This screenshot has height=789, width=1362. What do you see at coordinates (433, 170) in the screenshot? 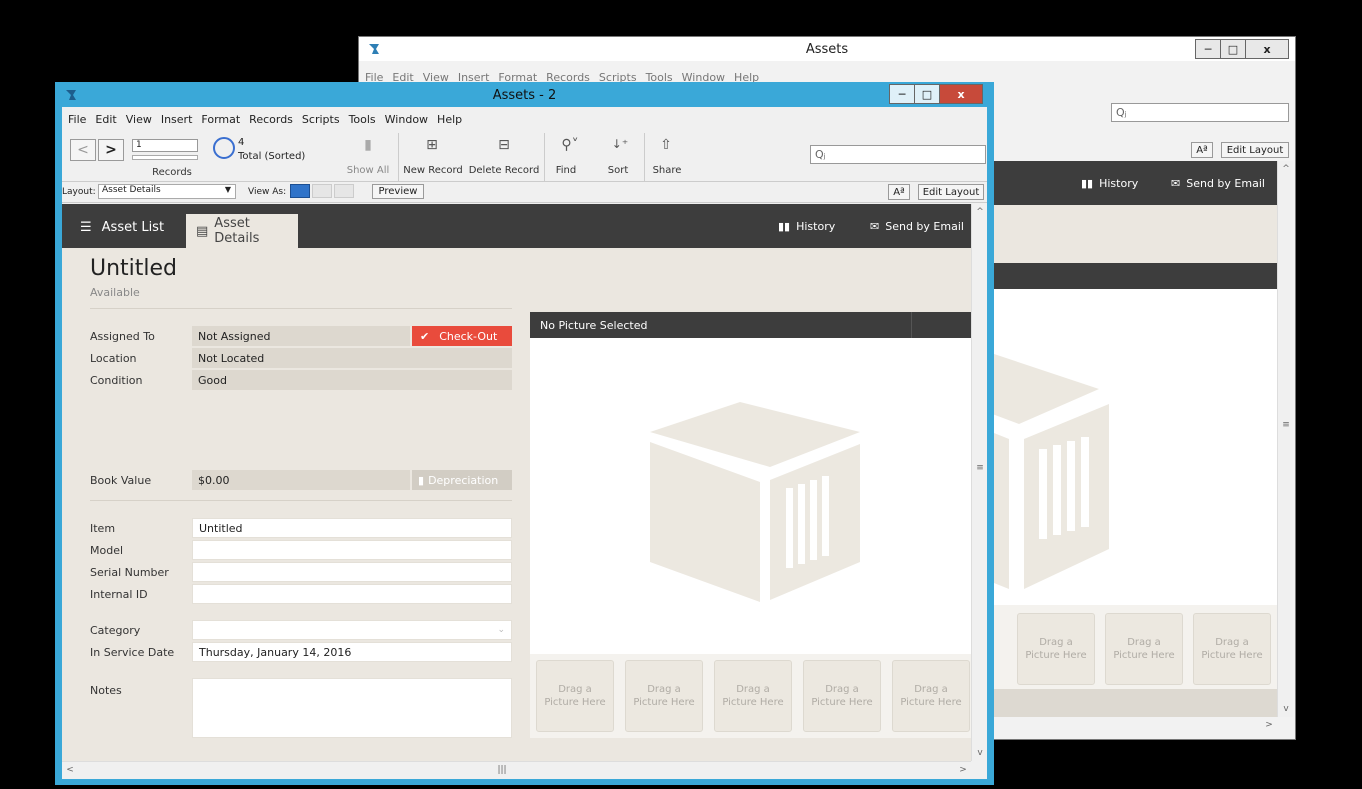
I see `new-record-button: New Record` at bounding box center [433, 170].